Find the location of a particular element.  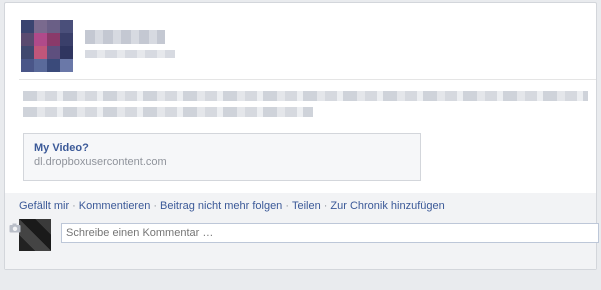

author-name-redacted is located at coordinates (125, 37).